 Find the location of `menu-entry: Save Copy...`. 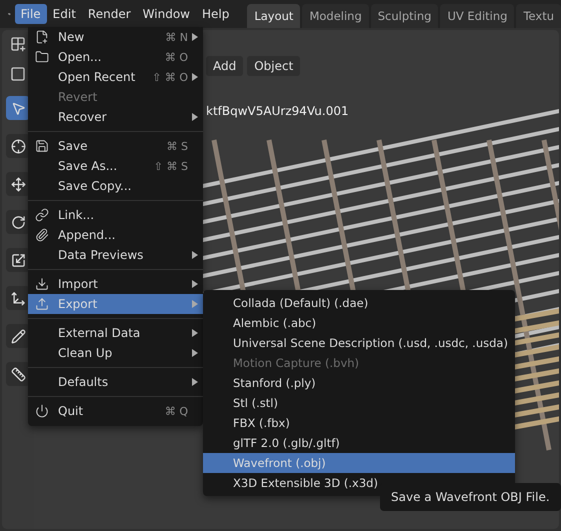

menu-entry: Save Copy... is located at coordinates (115, 186).